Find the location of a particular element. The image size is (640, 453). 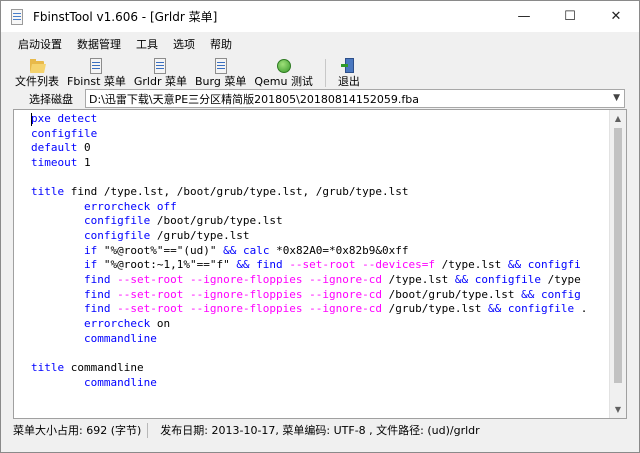

exit-icon is located at coordinates (348, 65).